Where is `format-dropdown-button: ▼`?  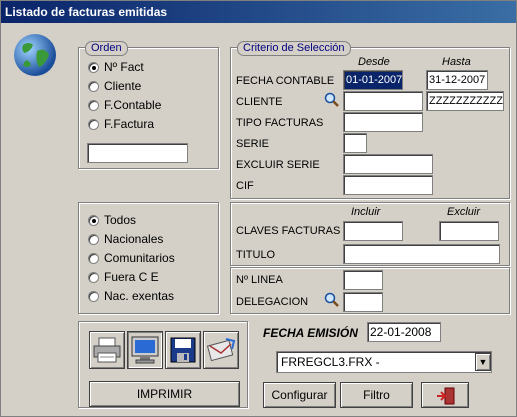
format-dropdown-button: ▼ is located at coordinates (483, 362).